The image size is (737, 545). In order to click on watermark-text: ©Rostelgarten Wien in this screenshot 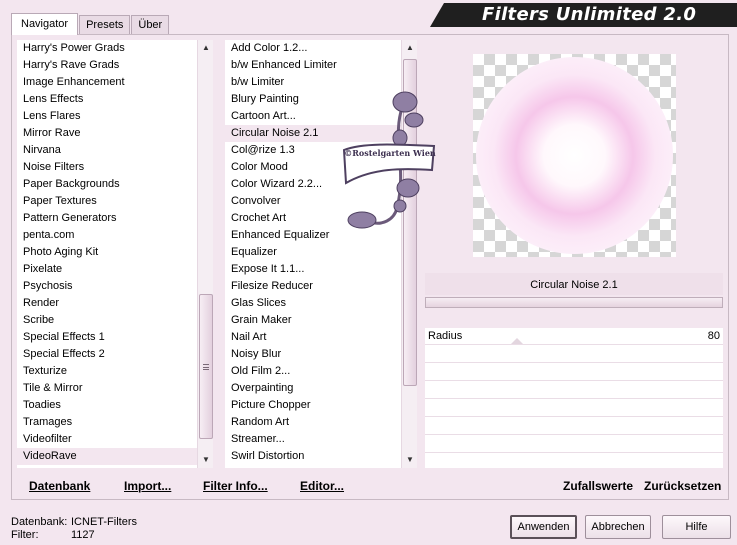, I will do `click(390, 153)`.